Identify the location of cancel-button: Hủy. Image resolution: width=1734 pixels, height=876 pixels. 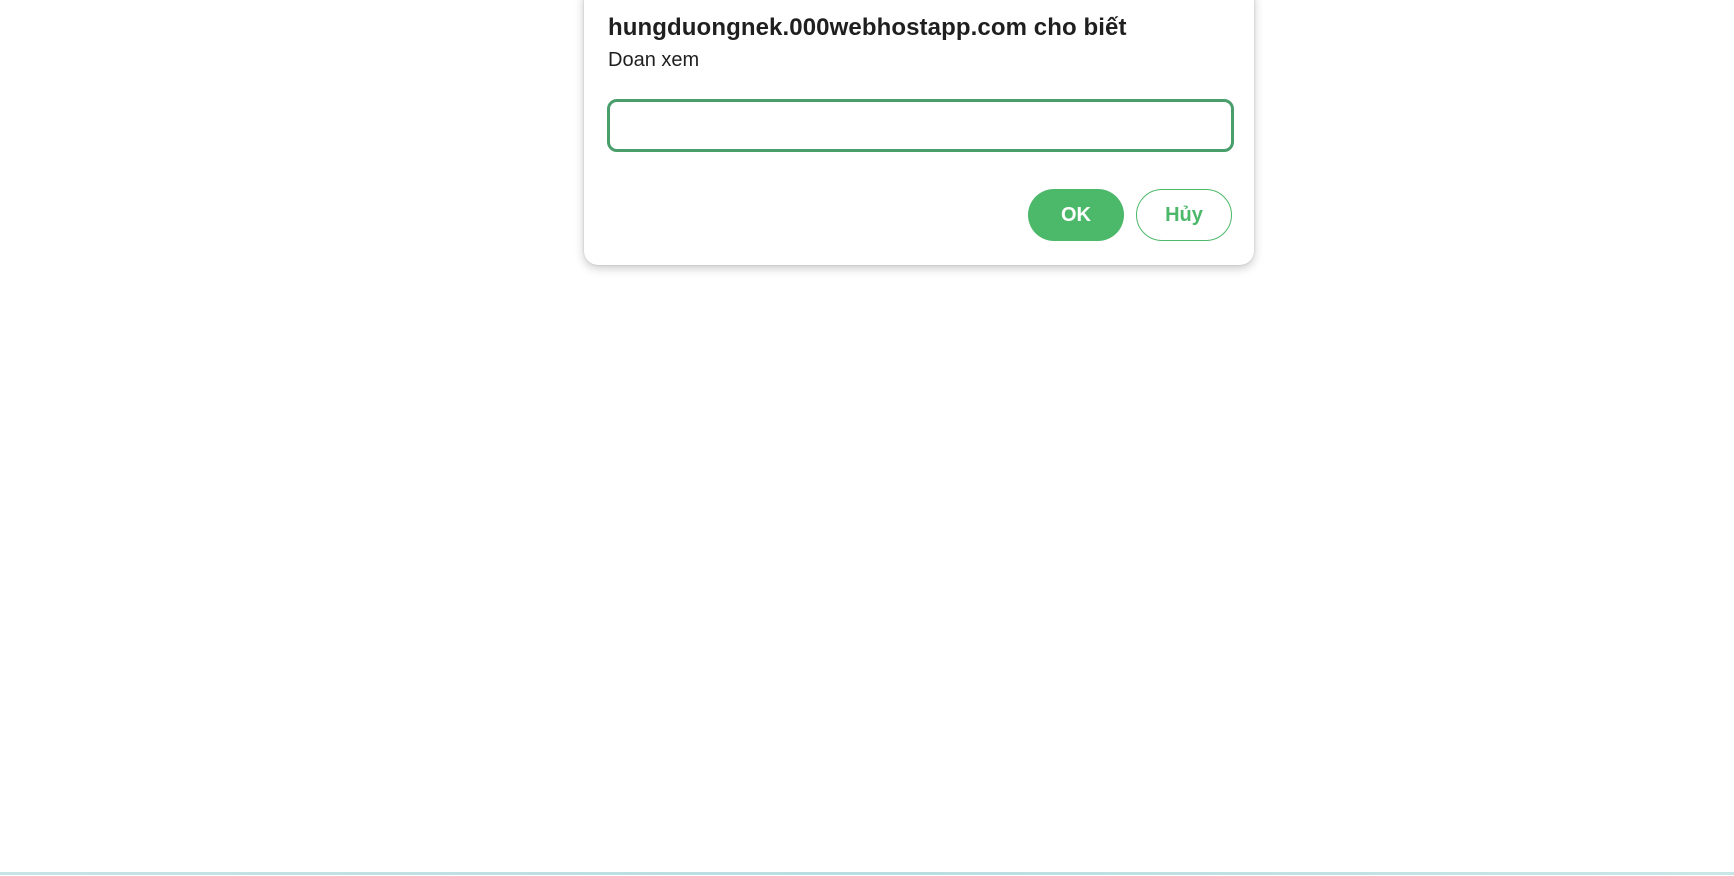
(1184, 215).